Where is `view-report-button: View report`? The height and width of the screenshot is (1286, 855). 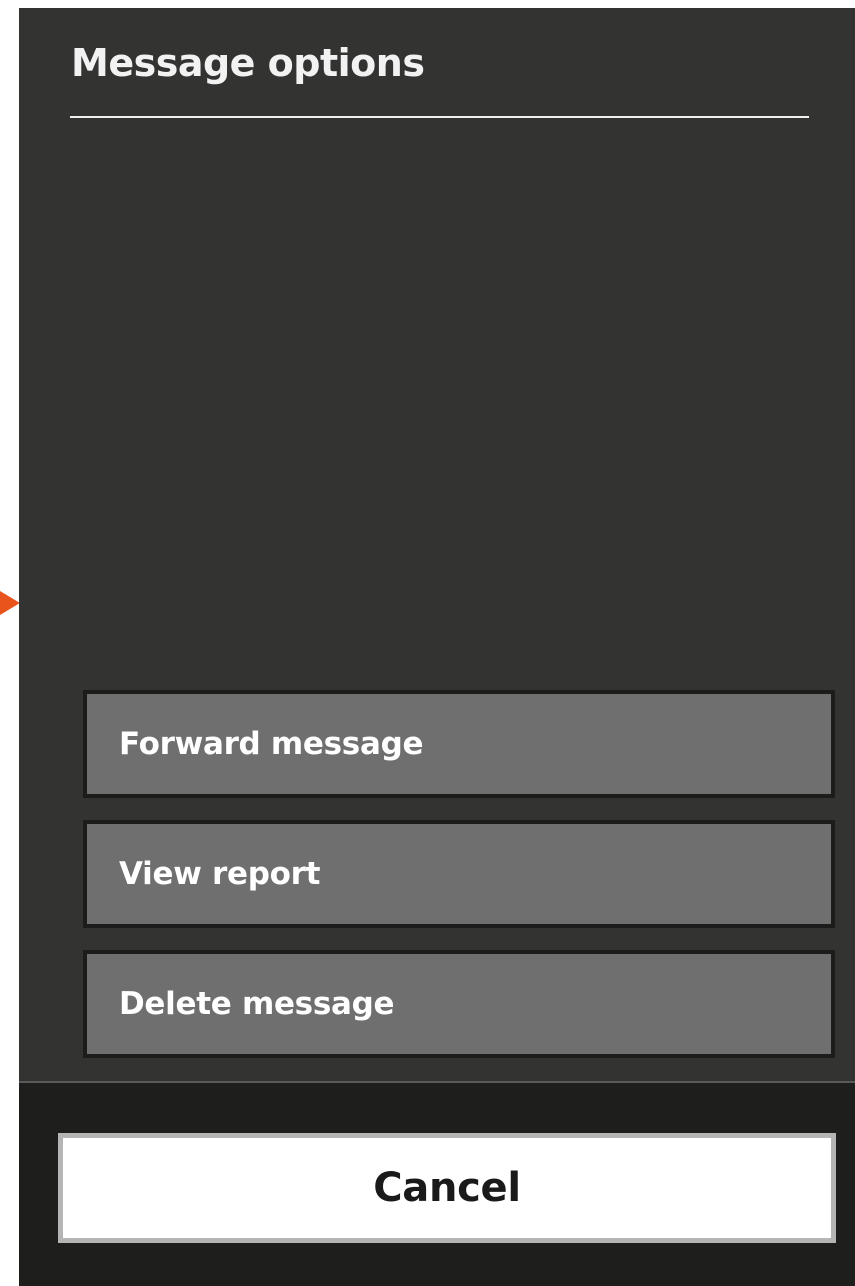 view-report-button: View report is located at coordinates (459, 874).